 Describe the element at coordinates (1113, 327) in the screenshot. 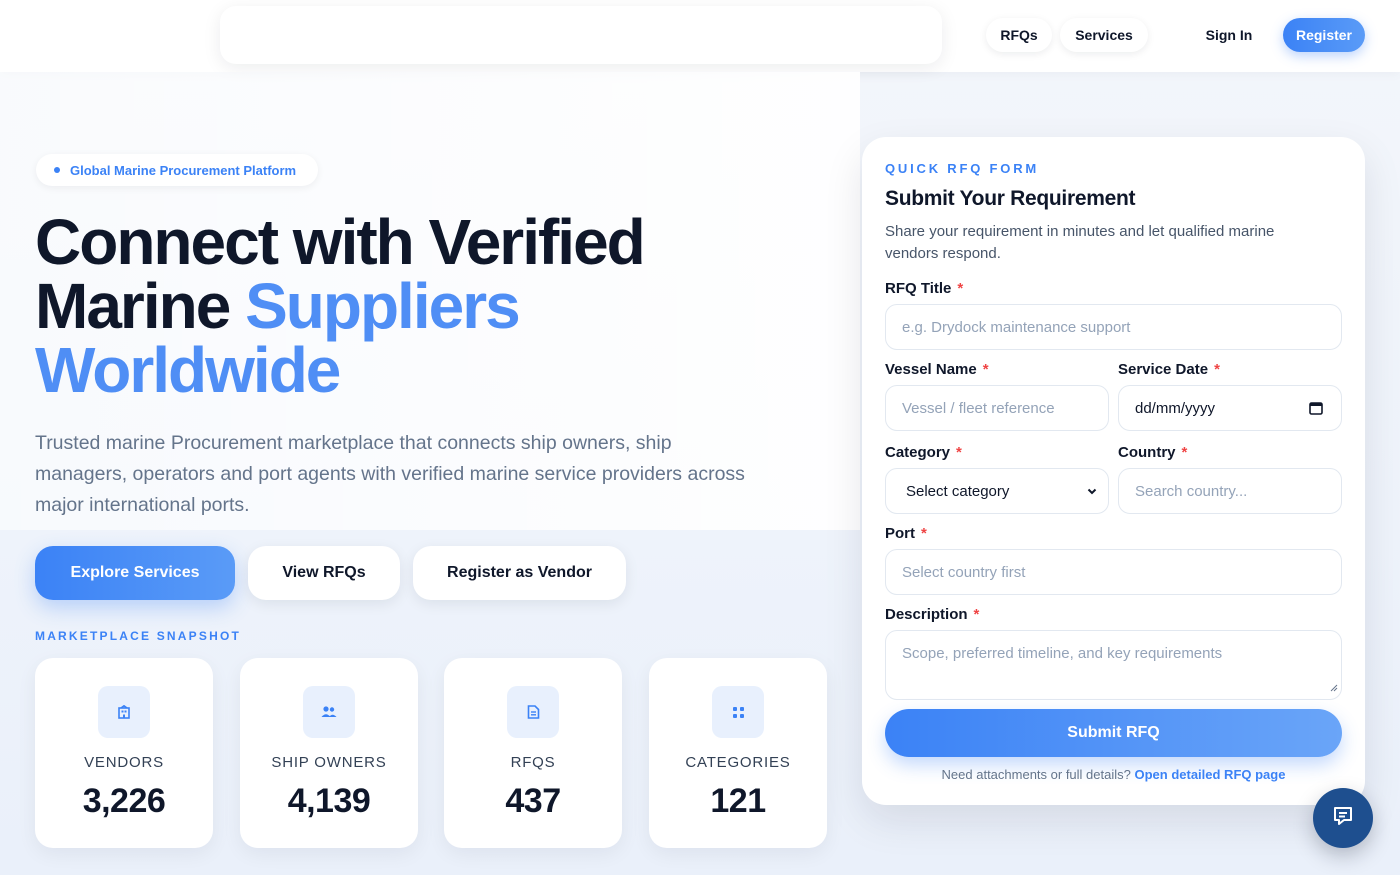

I see `rfq-title-input: e.g. Drydock maintenance support` at that location.